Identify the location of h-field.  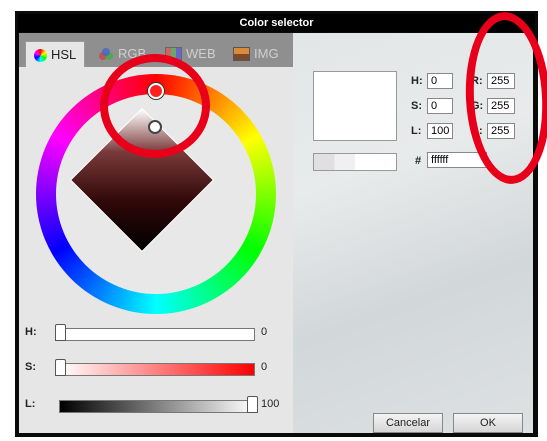
(440, 81).